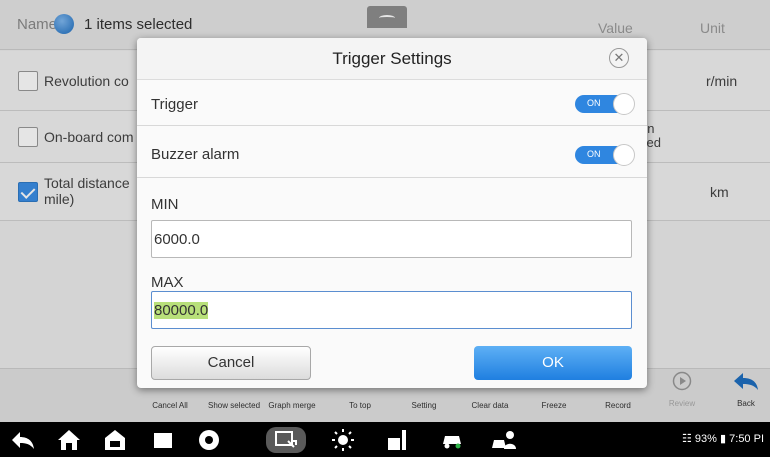  What do you see at coordinates (397, 440) in the screenshot?
I see `vci-connection-icon` at bounding box center [397, 440].